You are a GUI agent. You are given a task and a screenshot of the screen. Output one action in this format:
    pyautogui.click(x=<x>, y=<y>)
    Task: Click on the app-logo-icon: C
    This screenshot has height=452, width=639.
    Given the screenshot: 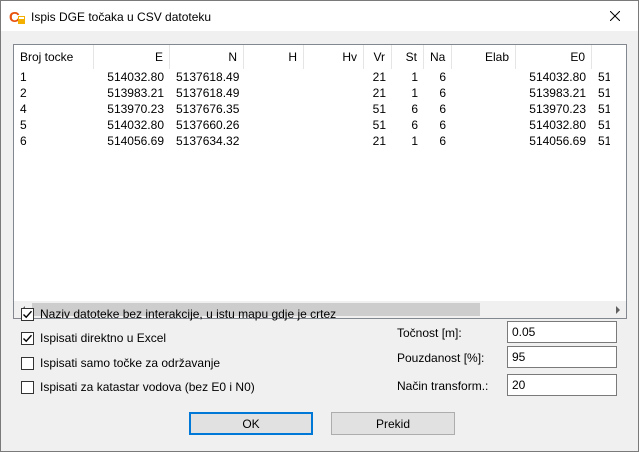 What is the action you would take?
    pyautogui.click(x=17, y=17)
    